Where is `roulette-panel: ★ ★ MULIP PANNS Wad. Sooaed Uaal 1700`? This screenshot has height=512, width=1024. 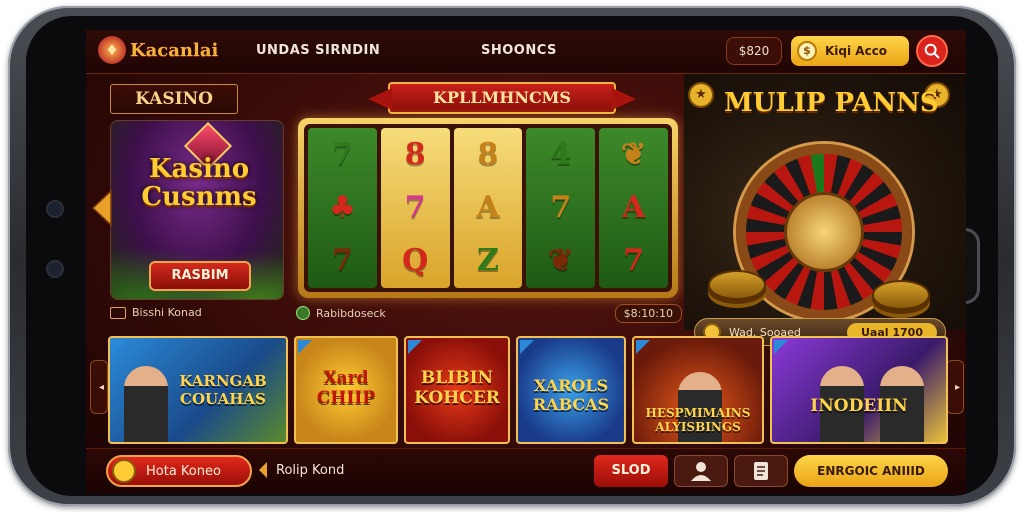 roulette-panel: ★ ★ MULIP PANNS Wad. Sooaed Uaal 1700 is located at coordinates (825, 210).